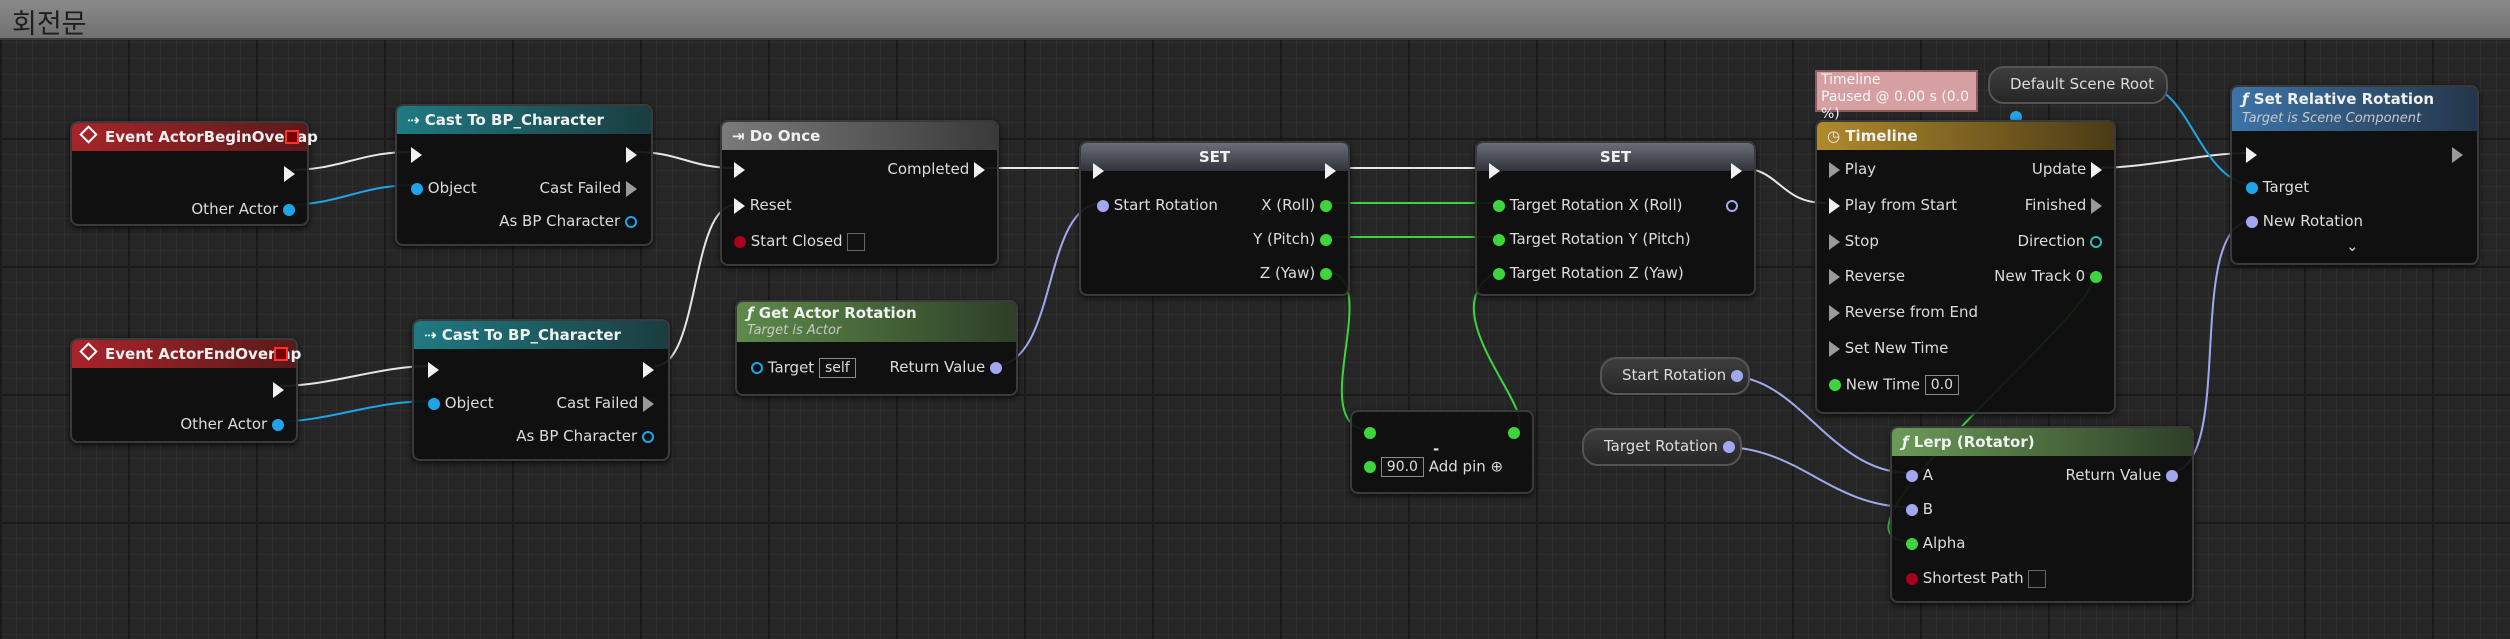 This screenshot has width=2510, height=639. What do you see at coordinates (1888, 348) in the screenshot?
I see `set-new-time-pin: Set New Time` at bounding box center [1888, 348].